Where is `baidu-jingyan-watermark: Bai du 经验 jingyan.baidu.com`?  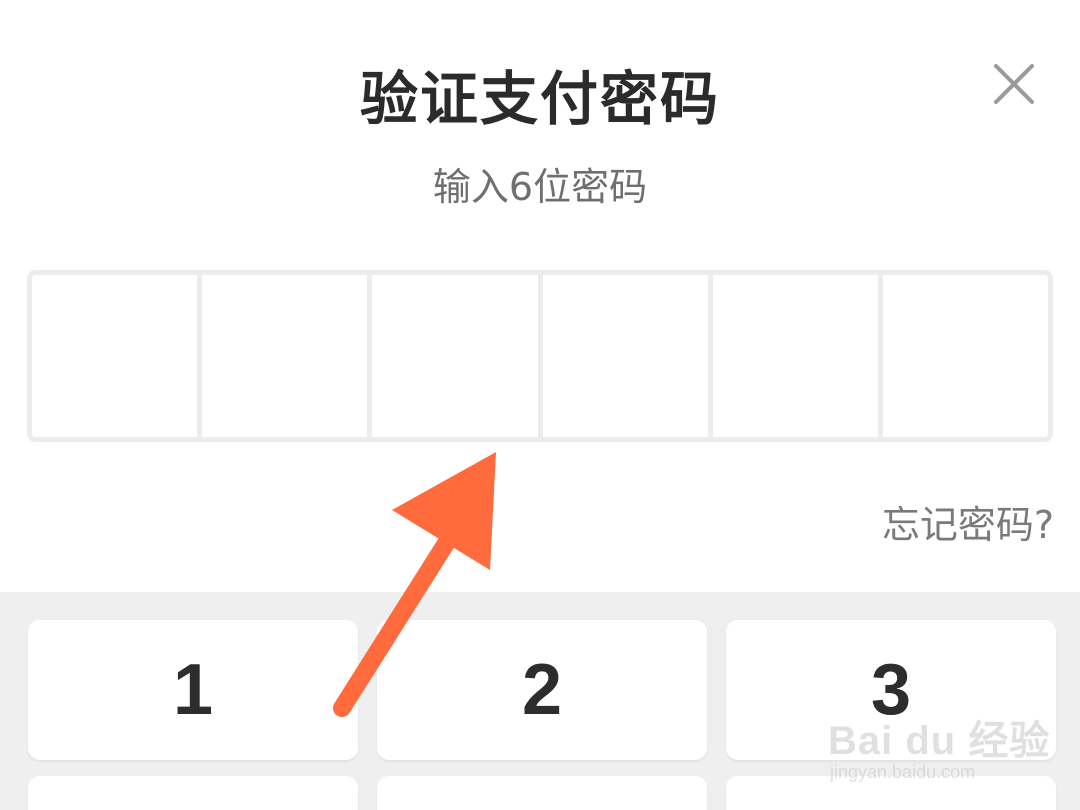 baidu-jingyan-watermark: Bai du 经验 jingyan.baidu.com is located at coordinates (948, 745).